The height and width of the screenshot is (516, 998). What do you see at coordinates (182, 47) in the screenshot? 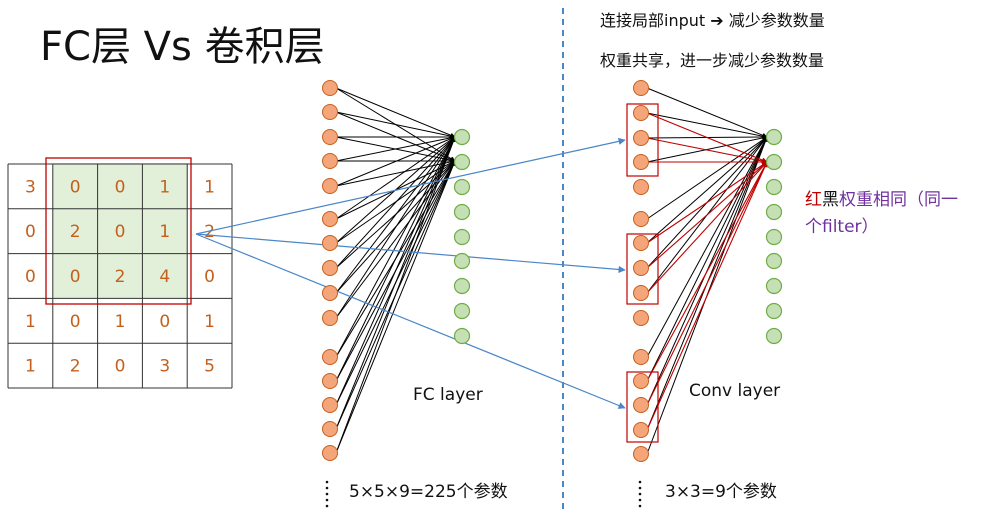
I see `slide-title: FC层 Vs 卷积层` at bounding box center [182, 47].